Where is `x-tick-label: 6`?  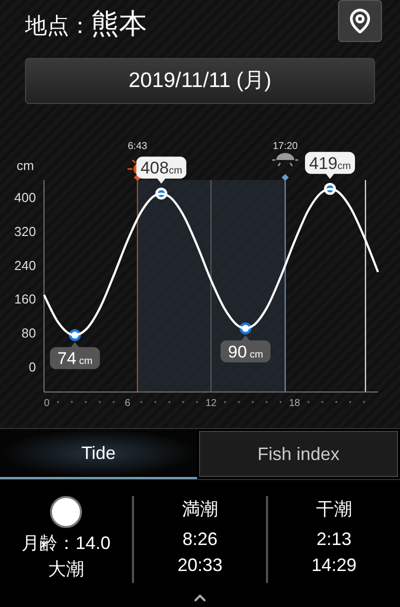
x-tick-label: 6 is located at coordinates (127, 403).